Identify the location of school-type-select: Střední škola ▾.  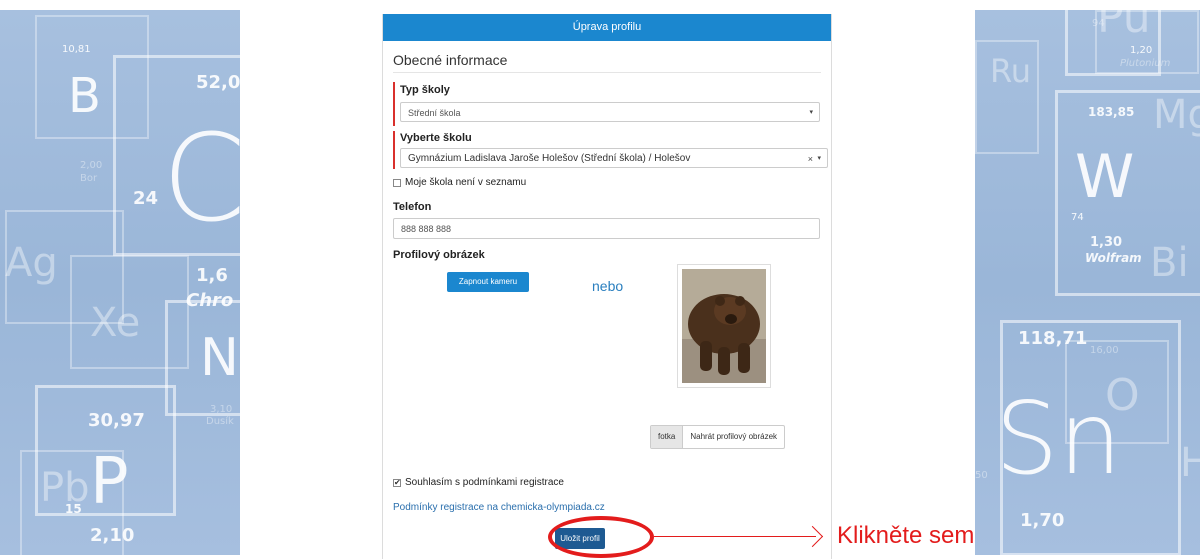
(610, 112).